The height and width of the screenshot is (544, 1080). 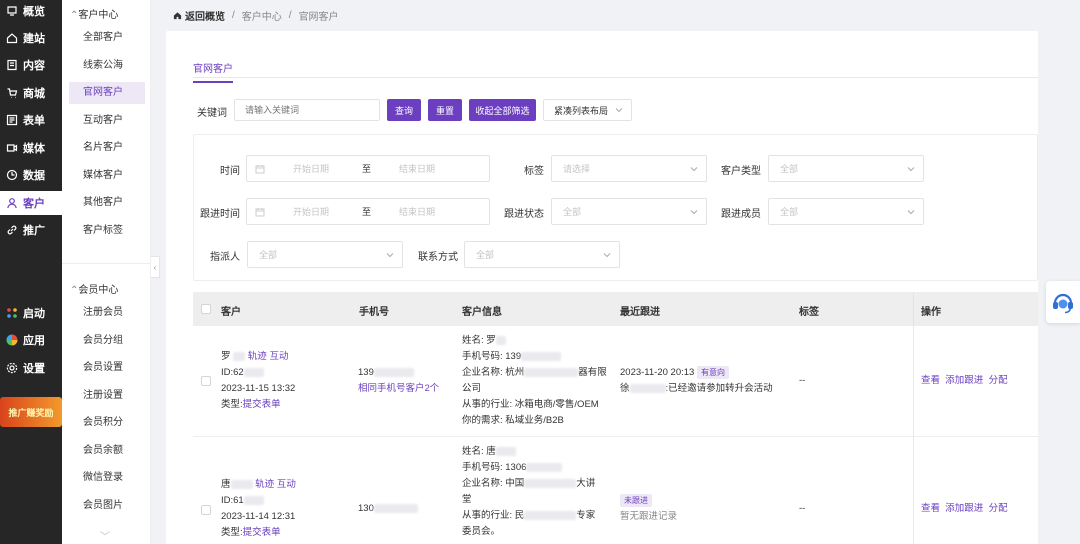 What do you see at coordinates (31, 175) in the screenshot?
I see `nav-item-data: 数据` at bounding box center [31, 175].